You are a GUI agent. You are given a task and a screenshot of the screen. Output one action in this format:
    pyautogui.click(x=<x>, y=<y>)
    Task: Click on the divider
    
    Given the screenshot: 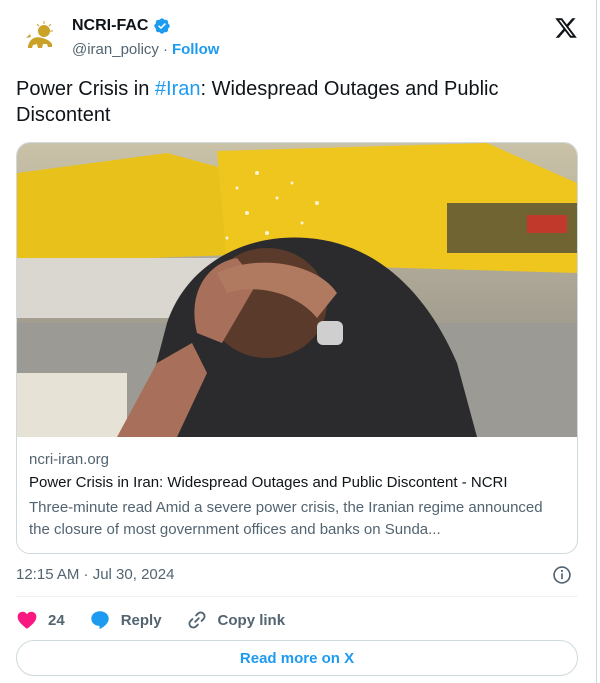 What is the action you would take?
    pyautogui.click(x=297, y=596)
    